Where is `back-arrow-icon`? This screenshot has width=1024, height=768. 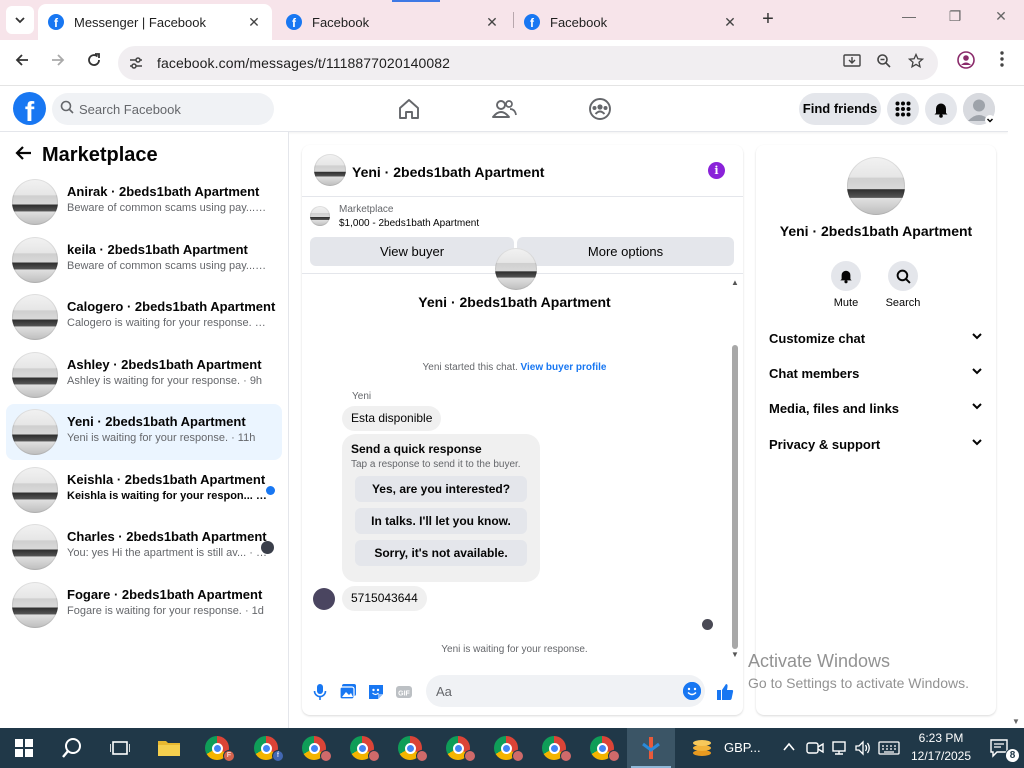 back-arrow-icon is located at coordinates (23, 155).